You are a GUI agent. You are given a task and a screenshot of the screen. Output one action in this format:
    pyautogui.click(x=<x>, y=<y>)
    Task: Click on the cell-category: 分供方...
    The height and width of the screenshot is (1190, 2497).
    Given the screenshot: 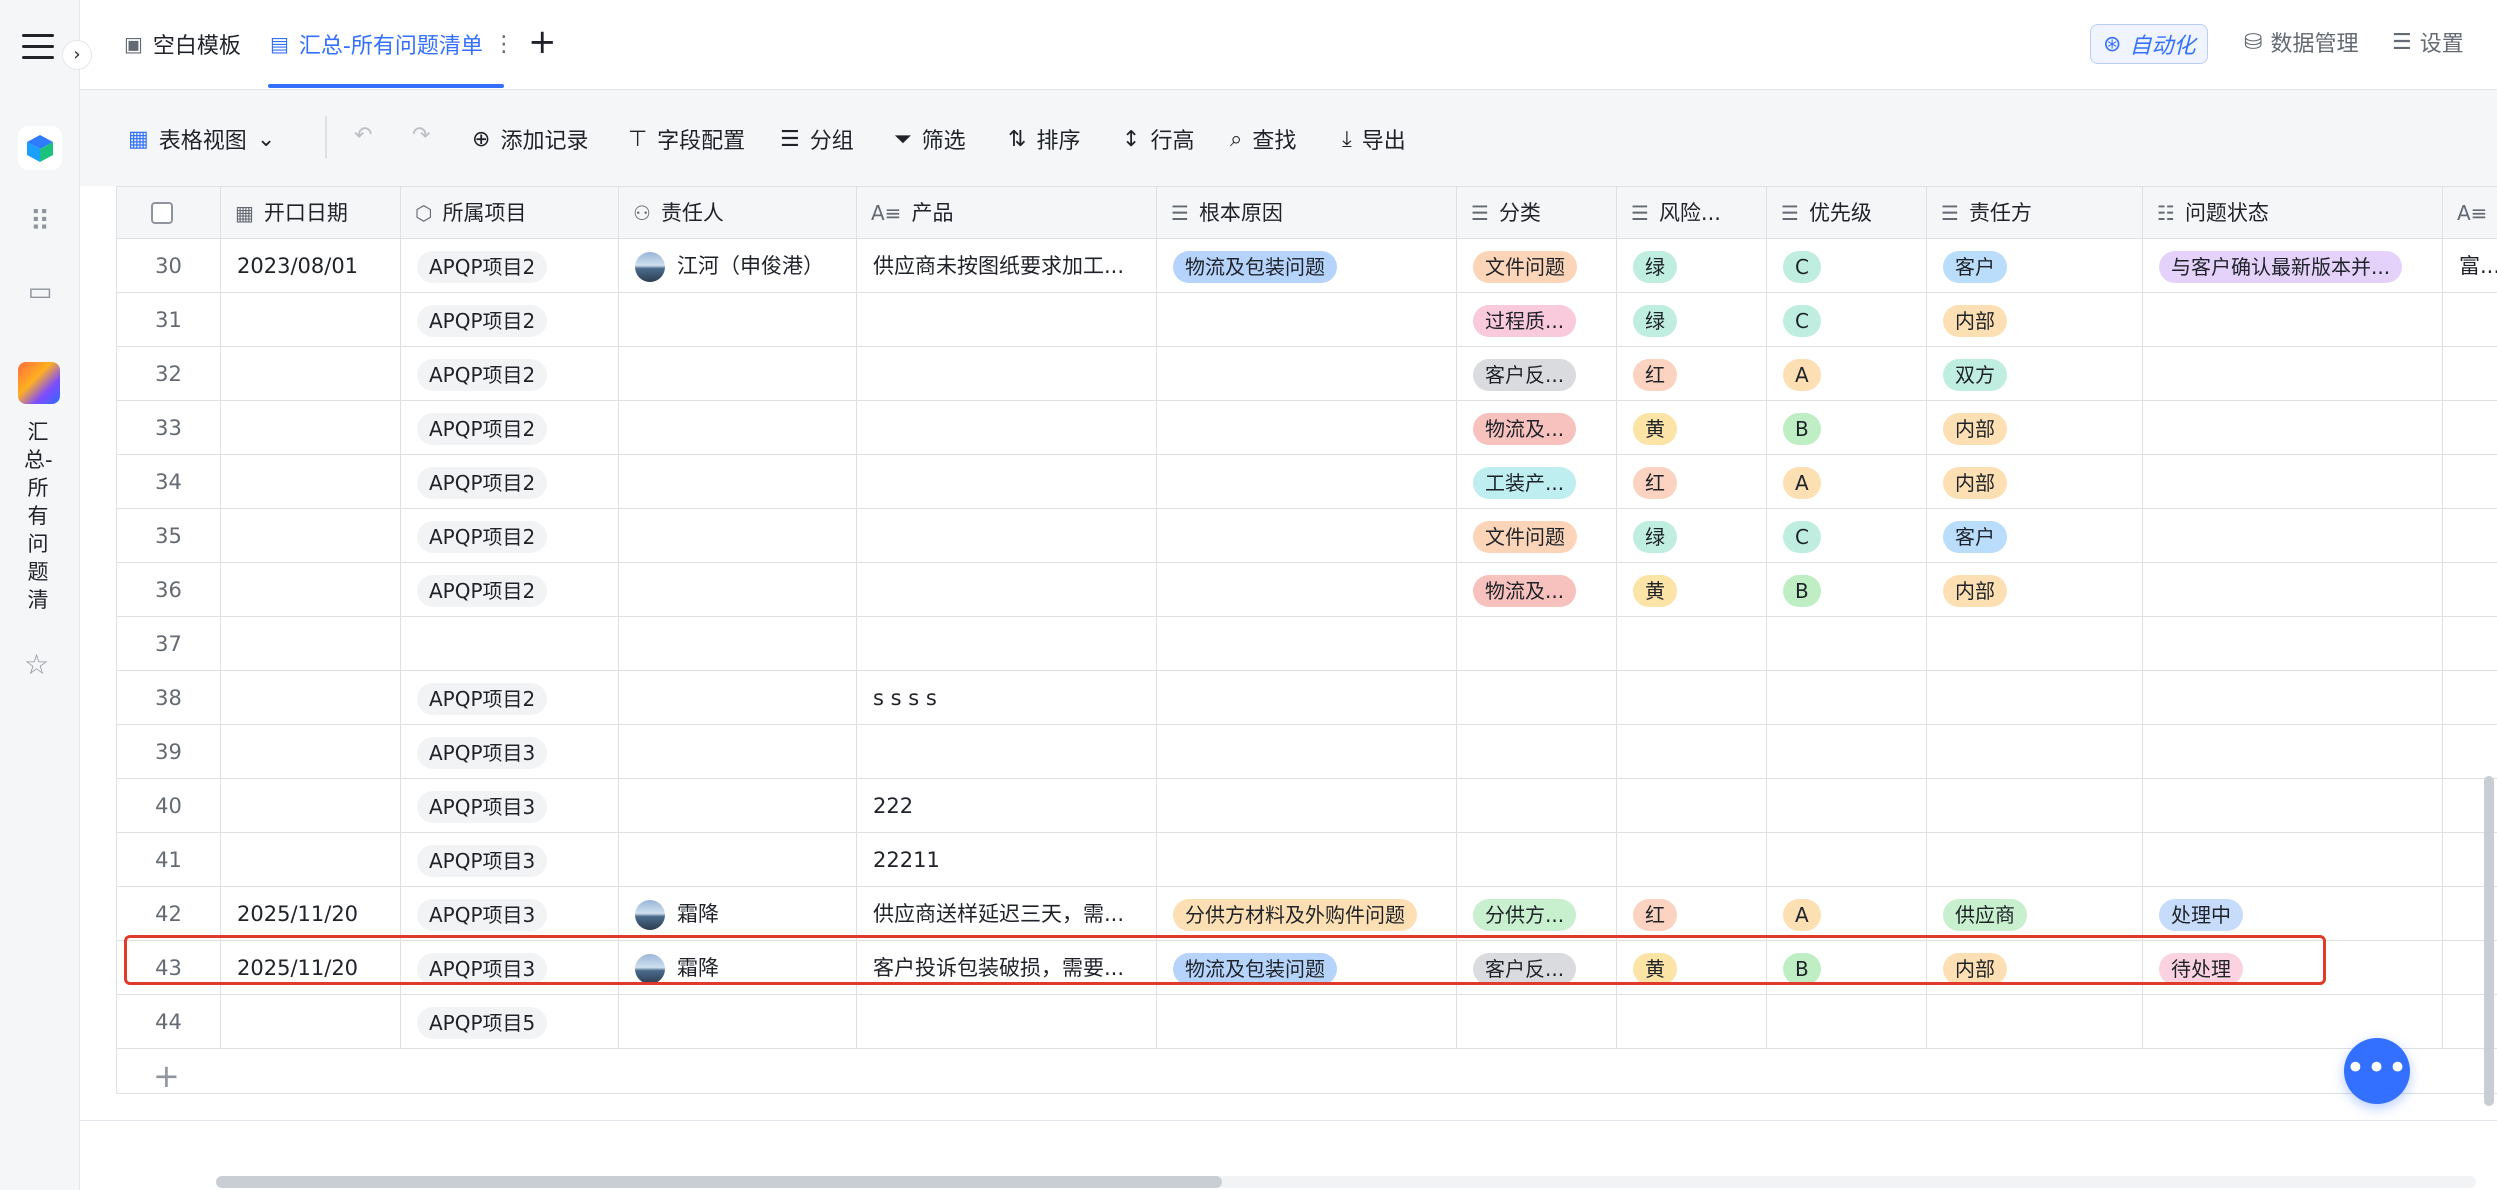 What is the action you would take?
    pyautogui.click(x=1537, y=914)
    